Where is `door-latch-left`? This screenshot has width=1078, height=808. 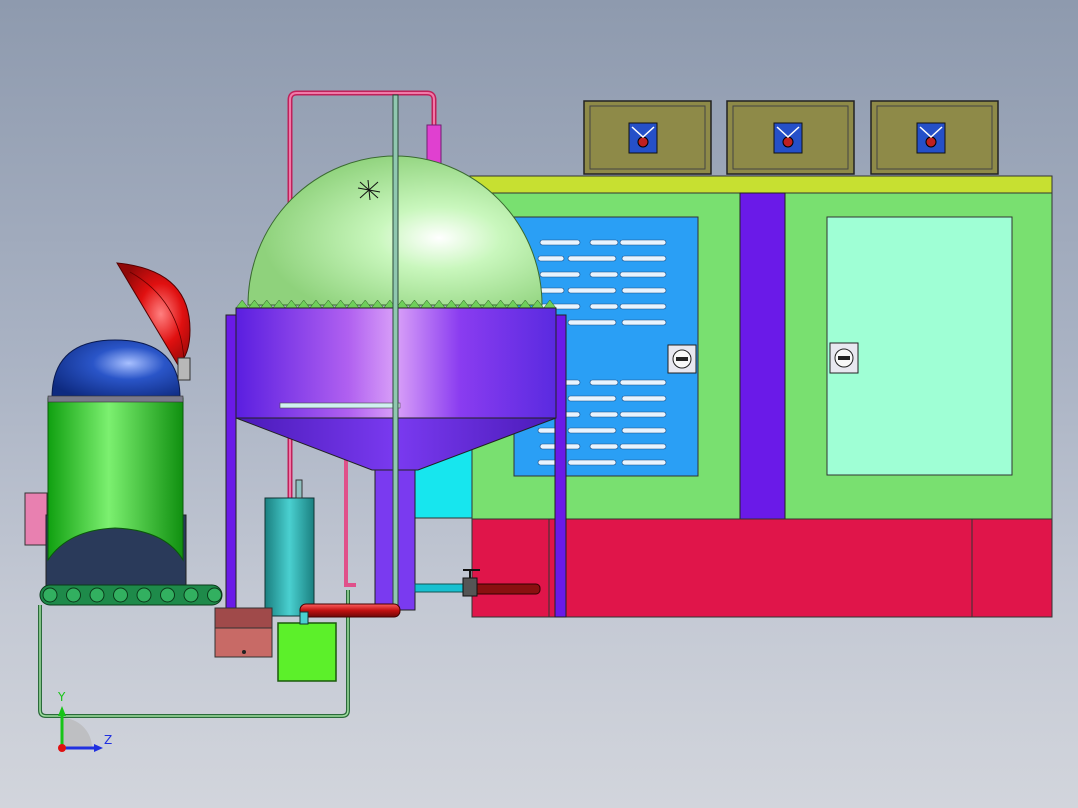 door-latch-left is located at coordinates (682, 359).